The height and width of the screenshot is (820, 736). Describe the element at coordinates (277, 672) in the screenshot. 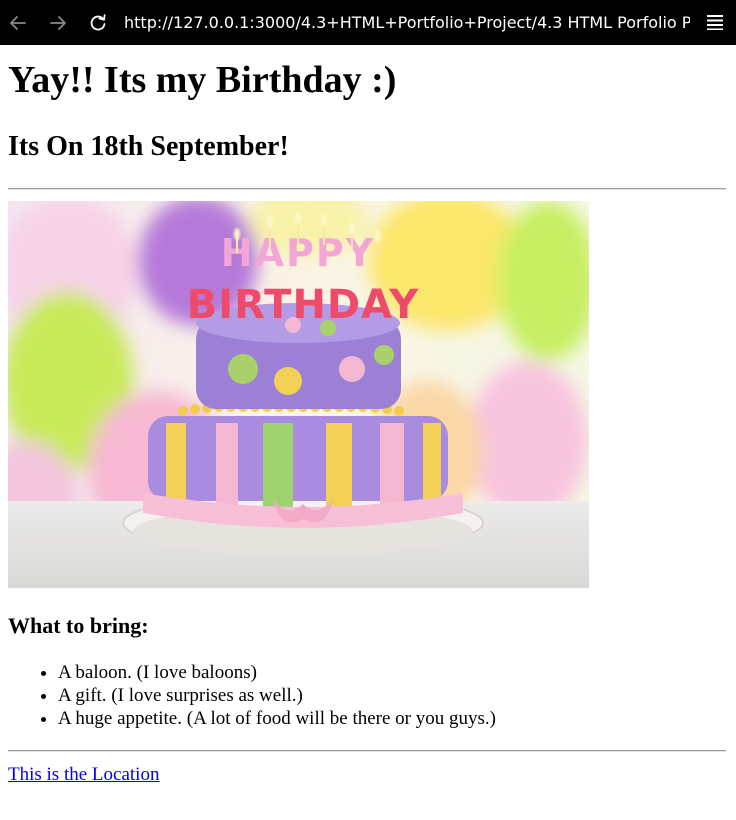

I see `list-item: A baloon. (I love baloons)` at that location.